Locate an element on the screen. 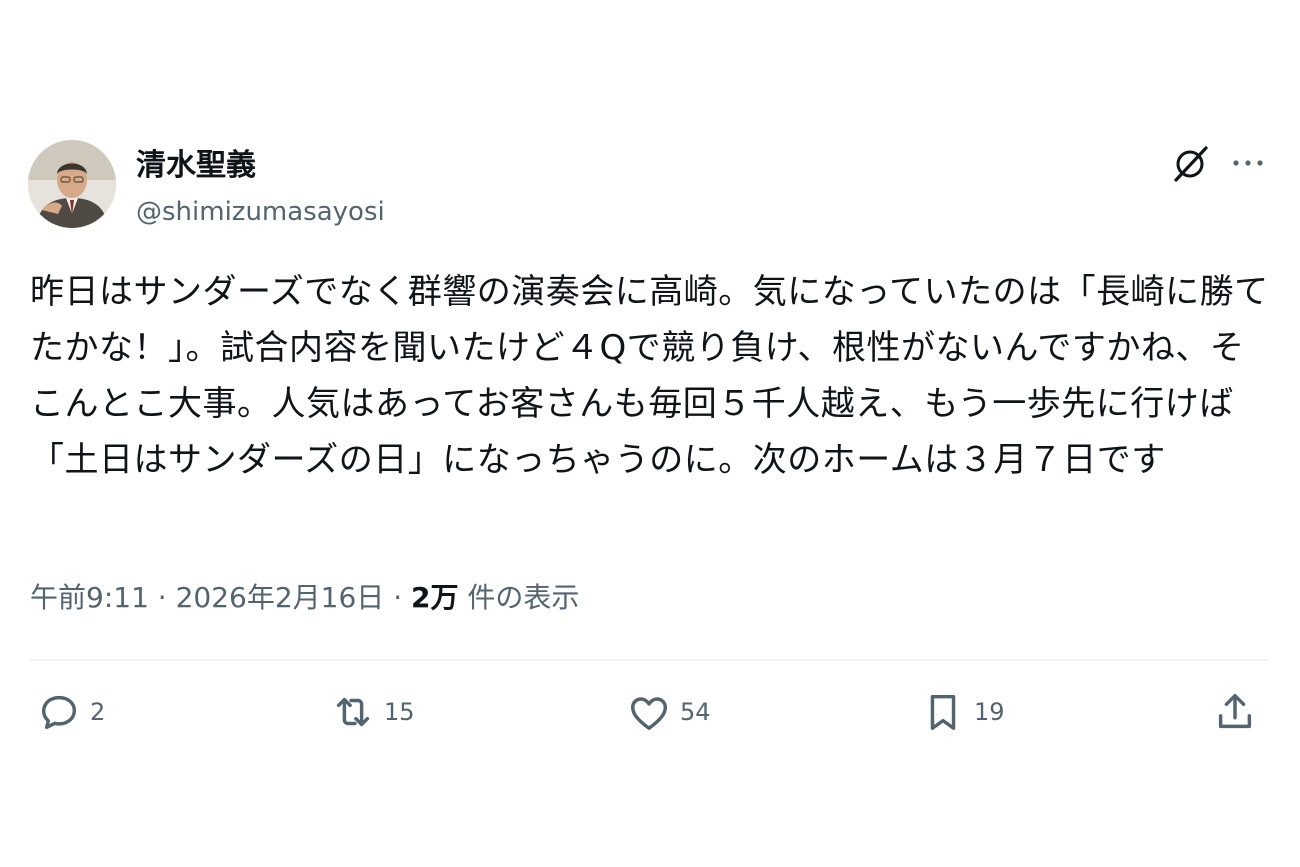 The height and width of the screenshot is (867, 1300). repost-button: 15 is located at coordinates (372, 712).